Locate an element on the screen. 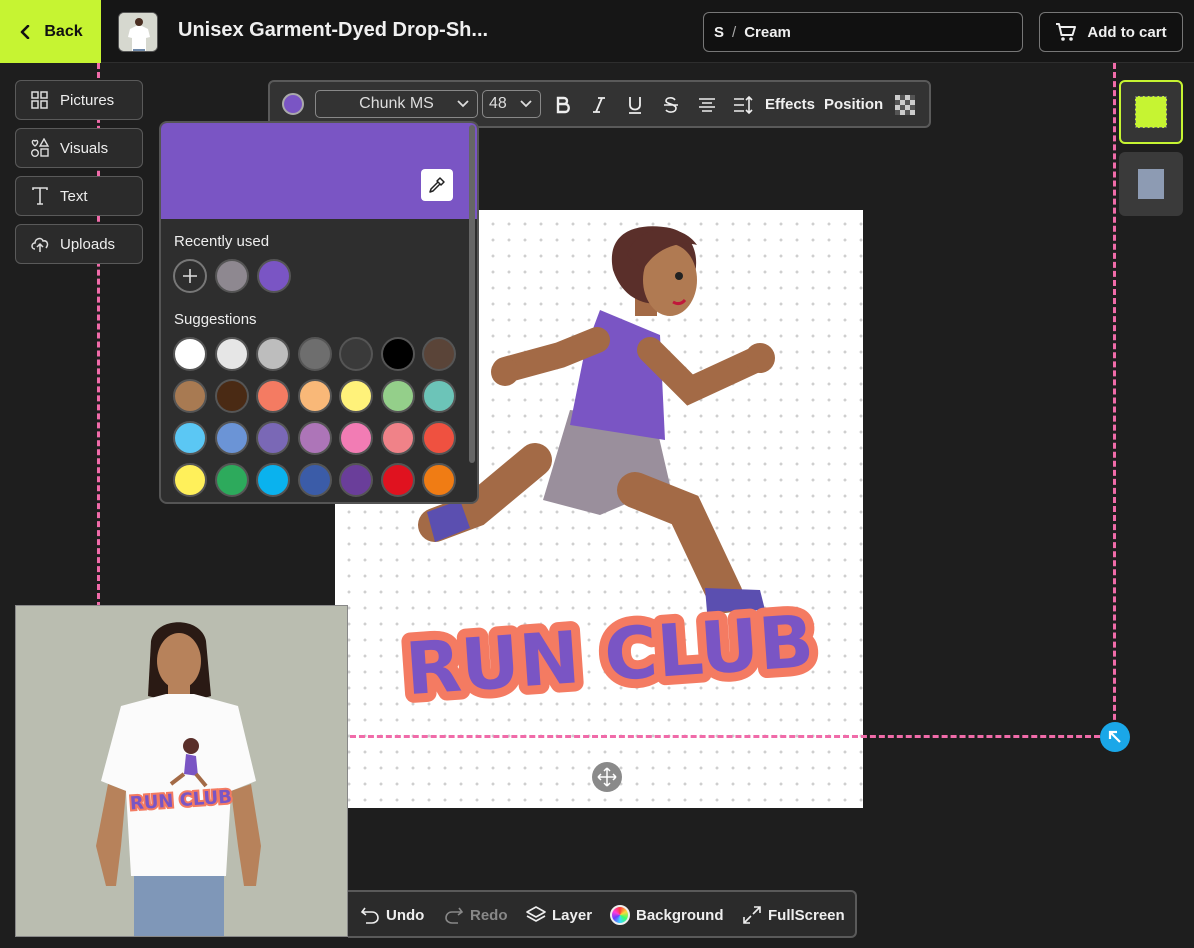  undo-button: Undo is located at coordinates (392, 915).